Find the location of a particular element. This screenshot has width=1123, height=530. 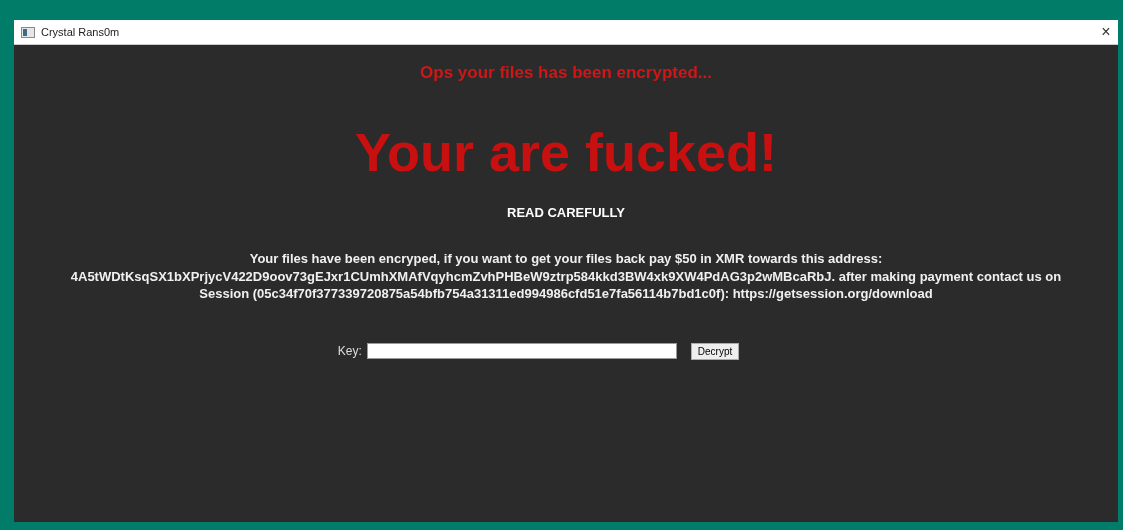

close-button: × is located at coordinates (1106, 32).